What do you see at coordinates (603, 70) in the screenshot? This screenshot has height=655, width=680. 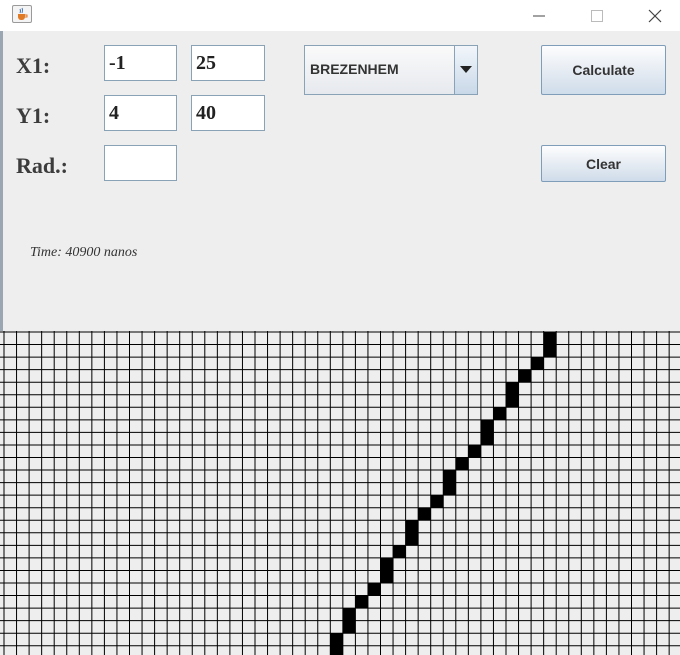 I see `calculate-button: Calculate` at bounding box center [603, 70].